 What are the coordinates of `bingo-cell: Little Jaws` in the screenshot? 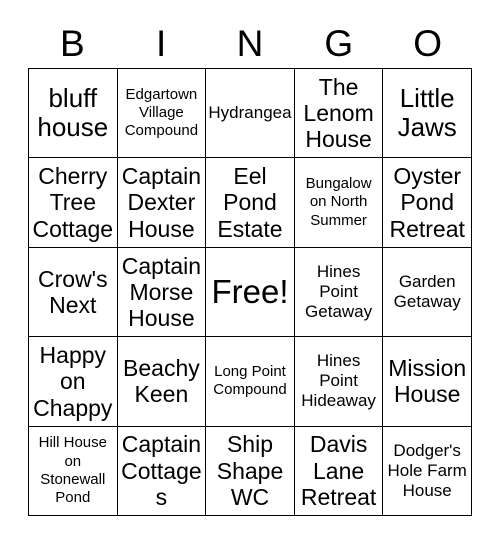 It's located at (427, 114).